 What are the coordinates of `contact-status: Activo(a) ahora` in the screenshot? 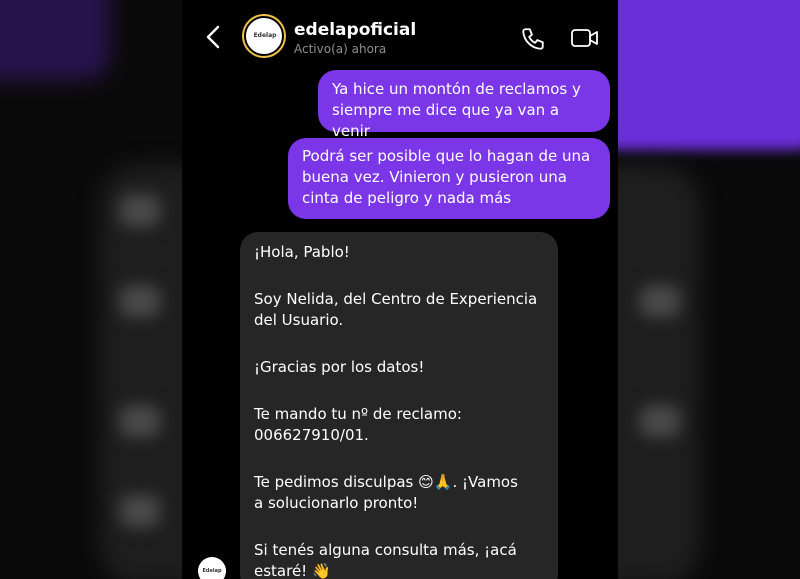 It's located at (340, 49).